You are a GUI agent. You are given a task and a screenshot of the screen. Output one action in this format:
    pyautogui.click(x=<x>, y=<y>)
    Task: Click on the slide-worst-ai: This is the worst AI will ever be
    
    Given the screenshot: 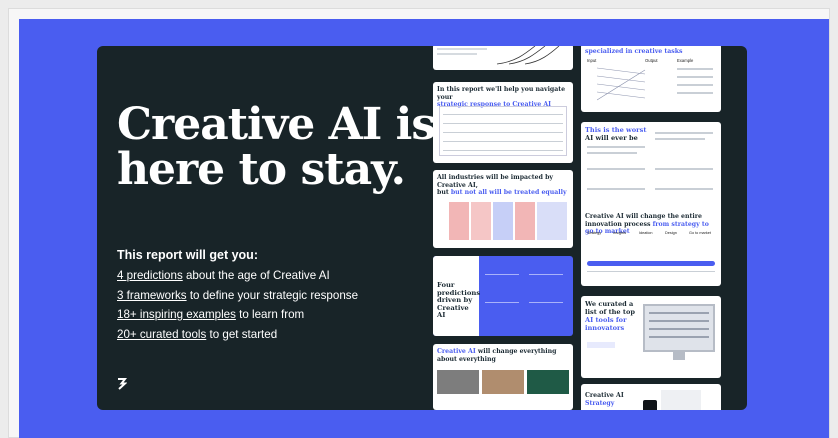 What is the action you would take?
    pyautogui.click(x=651, y=169)
    